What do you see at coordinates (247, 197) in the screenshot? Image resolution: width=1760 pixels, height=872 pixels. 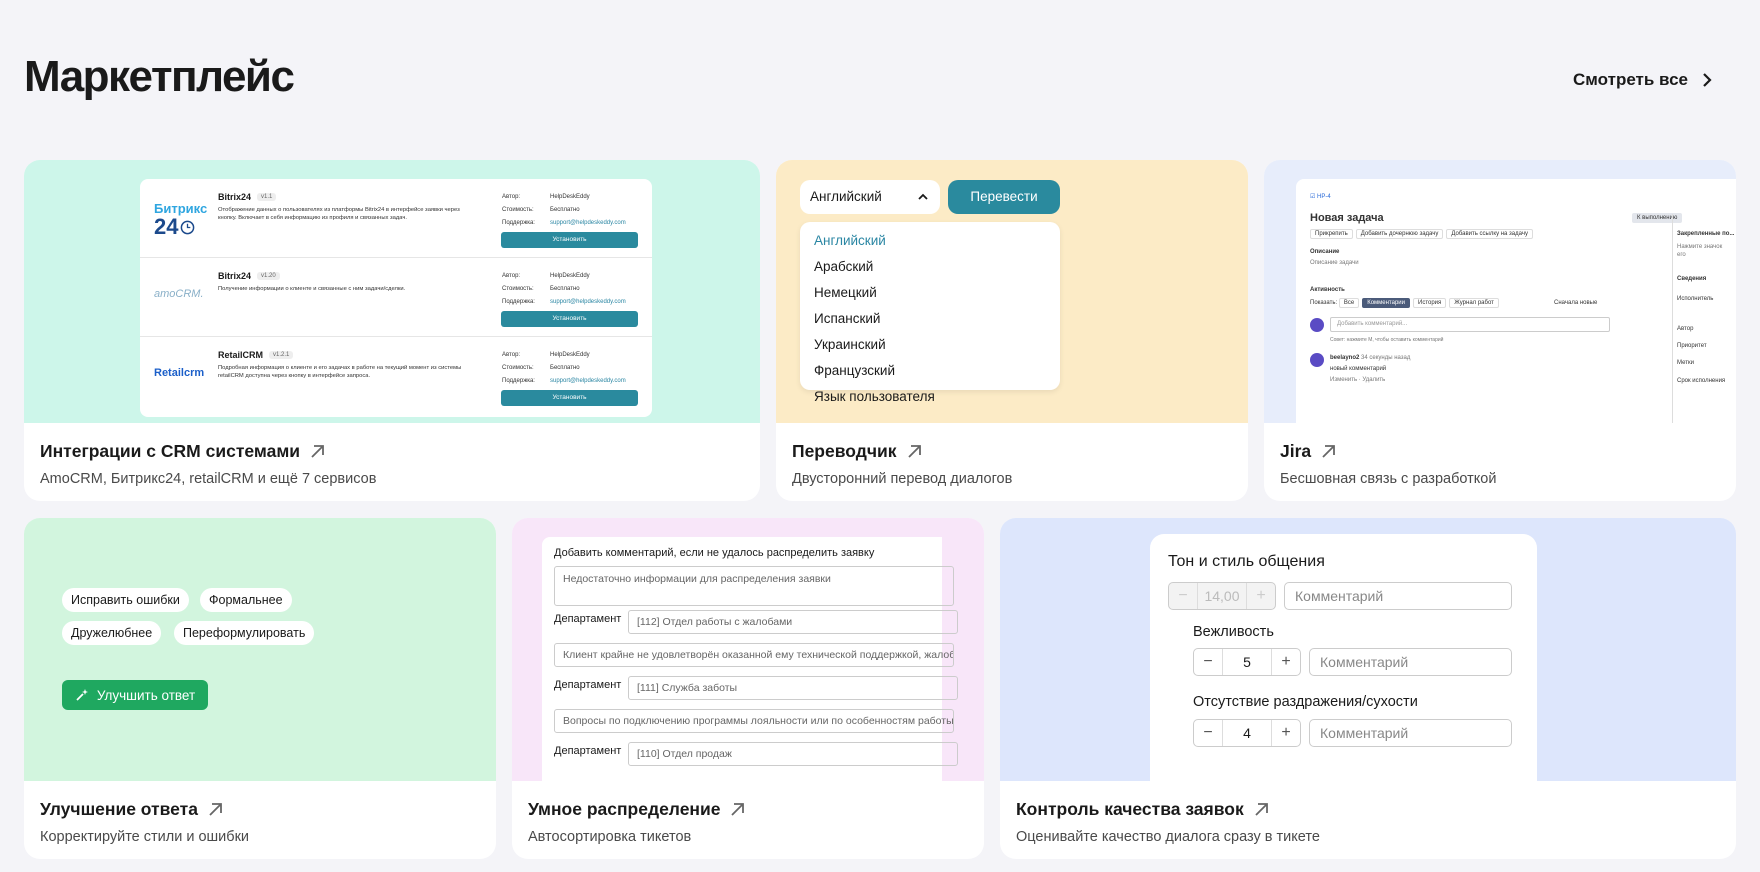 I see `crm-name: Bitrix24 v1.1` at bounding box center [247, 197].